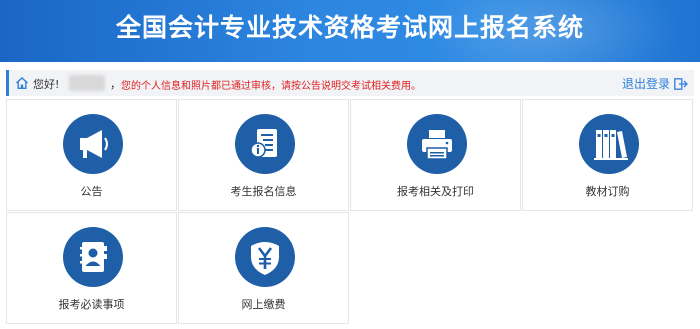 Image resolution: width=700 pixels, height=329 pixels. I want to click on home-icon, so click(22, 83).